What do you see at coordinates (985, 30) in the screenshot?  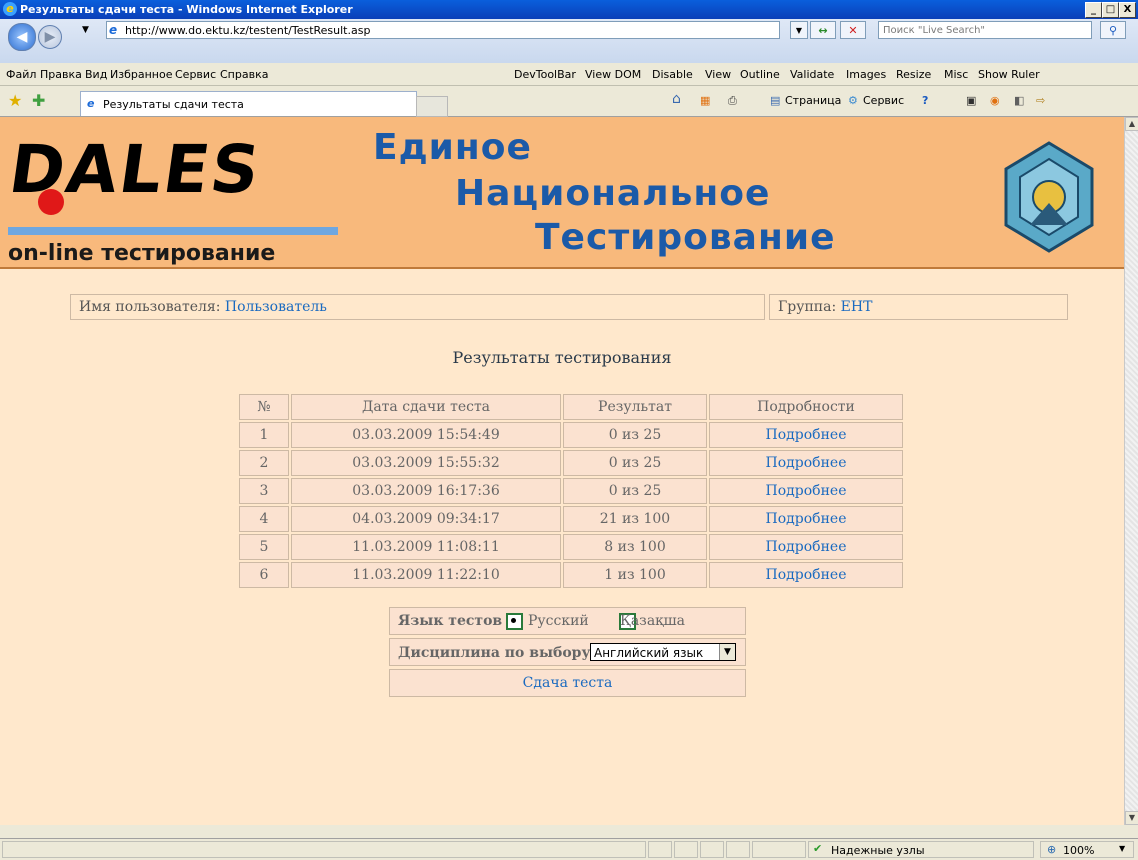 I see `search-input: Поиск "Live Search"` at bounding box center [985, 30].